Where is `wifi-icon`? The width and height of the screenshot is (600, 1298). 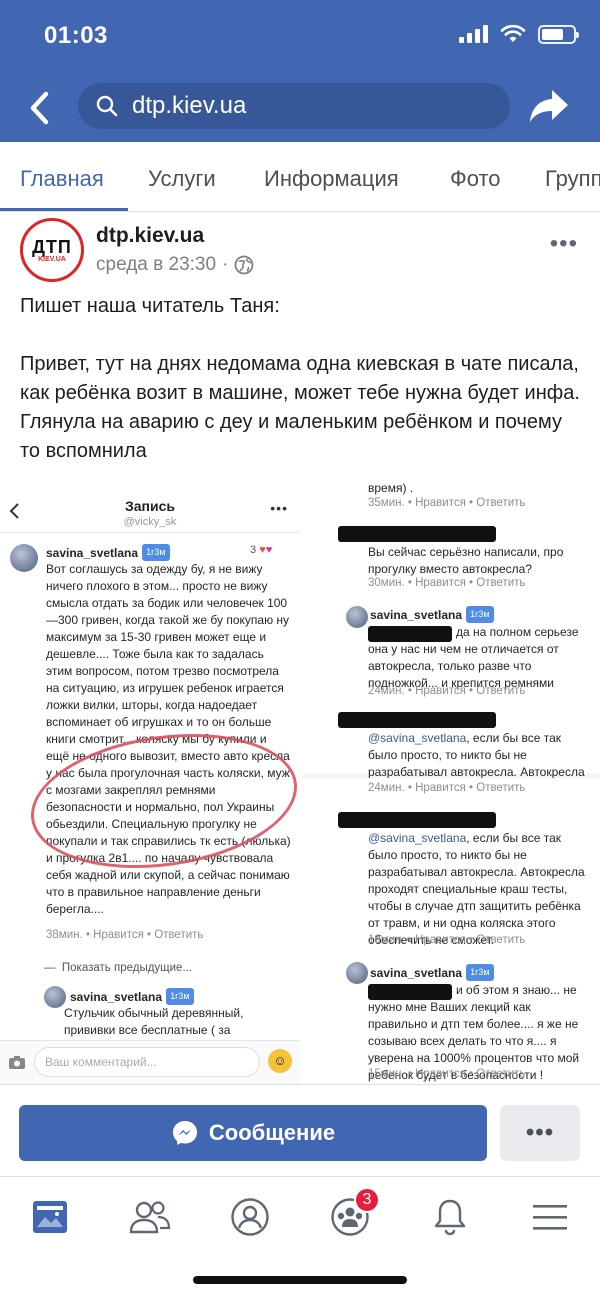
wifi-icon is located at coordinates (513, 33).